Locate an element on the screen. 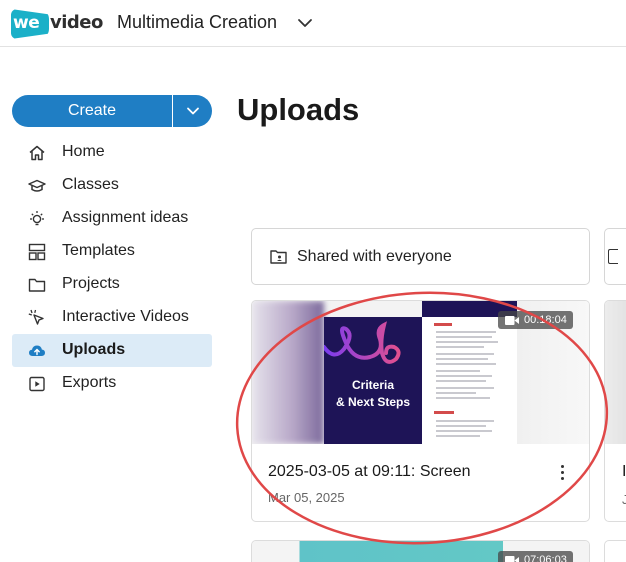 The height and width of the screenshot is (562, 626). templates-icon is located at coordinates (37, 252).